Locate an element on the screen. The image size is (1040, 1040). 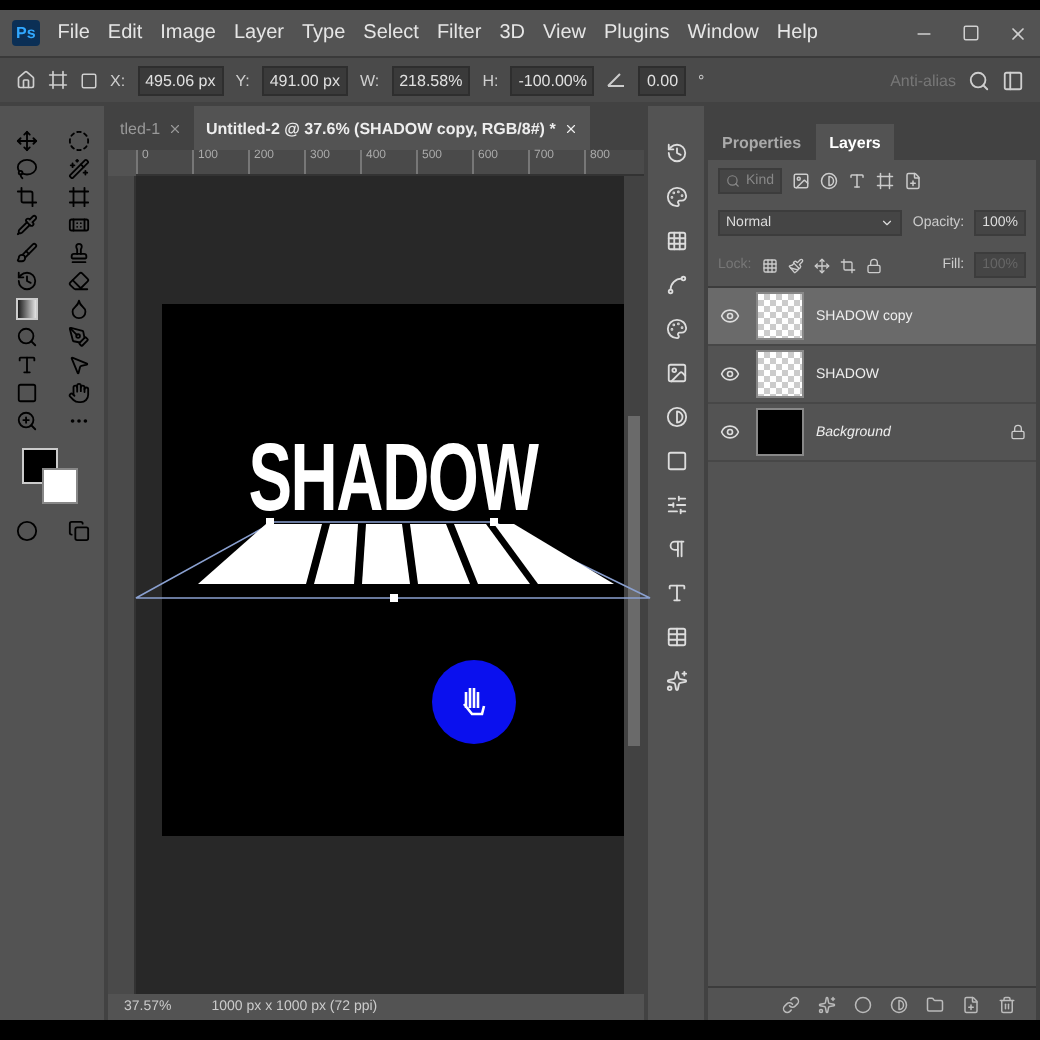
effects-icon is located at coordinates (827, 1004).